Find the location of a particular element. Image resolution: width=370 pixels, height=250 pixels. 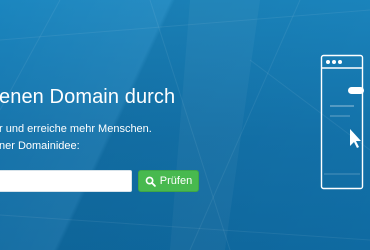

description-line-1: r und erreiche mehr Menschen. is located at coordinates (76, 129).